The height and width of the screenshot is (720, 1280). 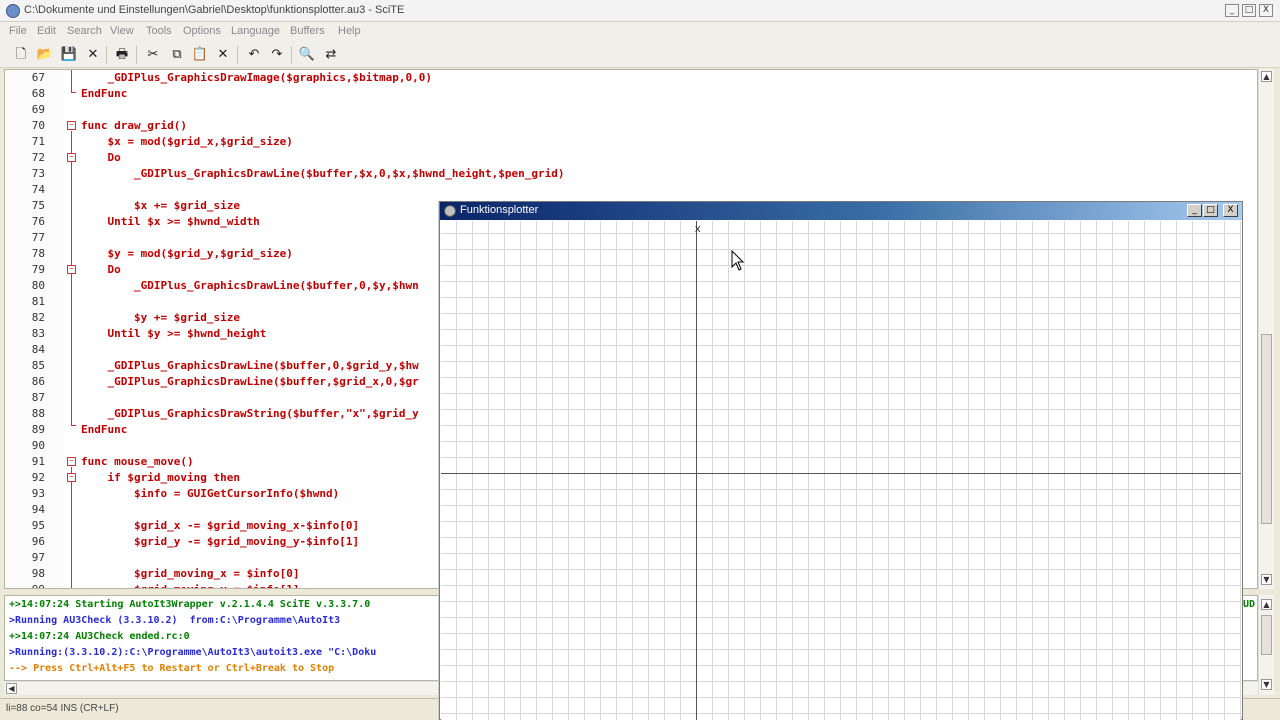 I want to click on maximize-button: □, so click(x=1249, y=10).